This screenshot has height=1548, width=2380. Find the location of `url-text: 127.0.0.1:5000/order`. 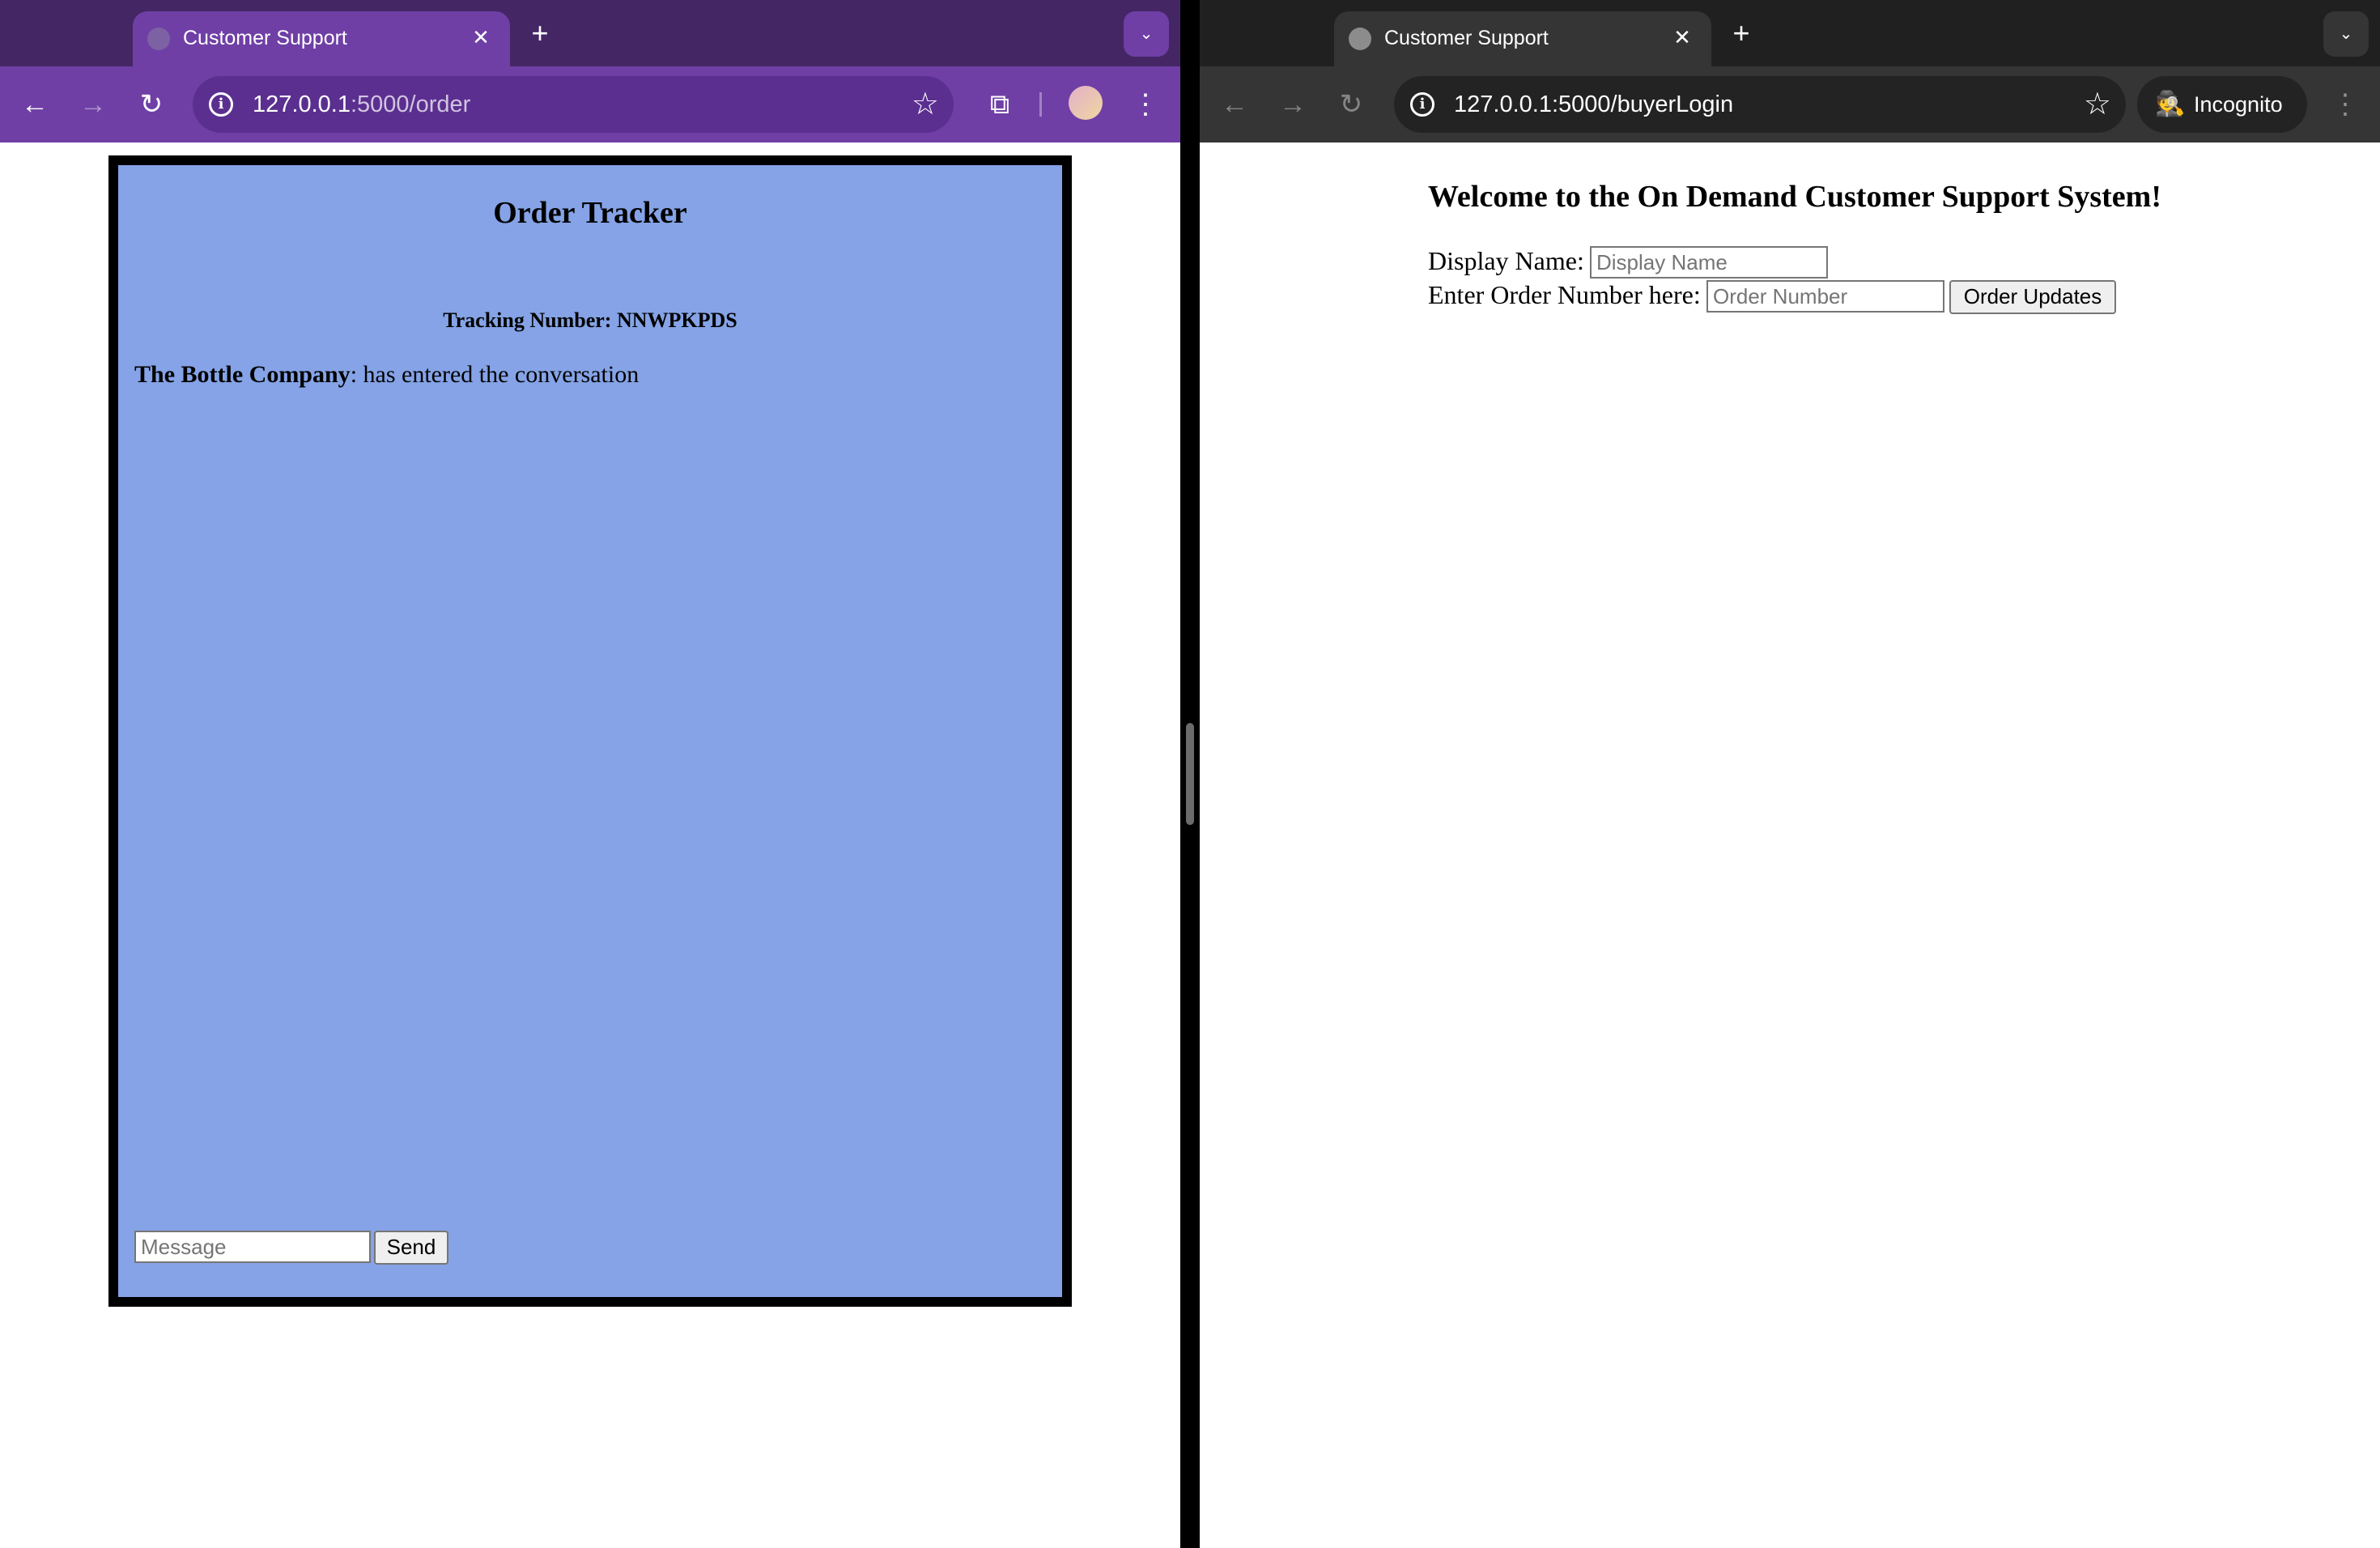

url-text: 127.0.0.1:5000/order is located at coordinates (361, 105).